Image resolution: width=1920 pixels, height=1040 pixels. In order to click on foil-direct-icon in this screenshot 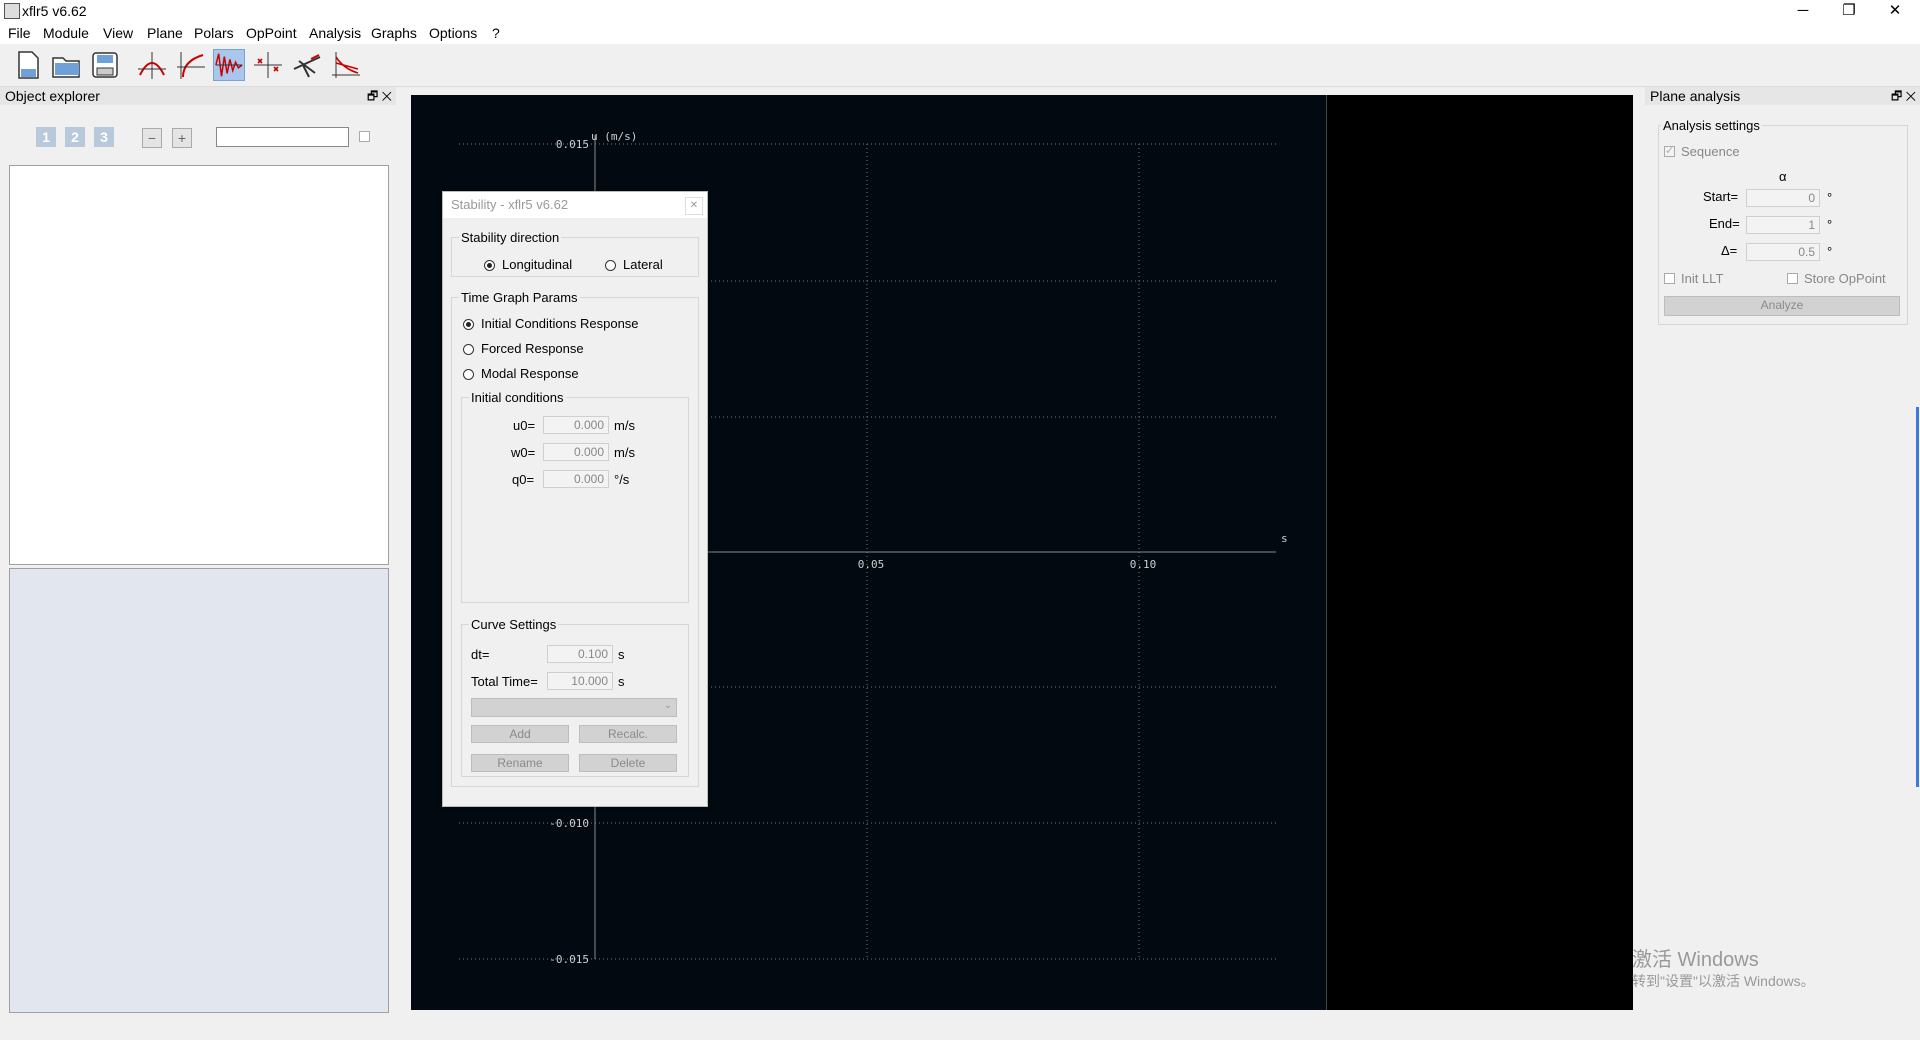, I will do `click(152, 65)`.